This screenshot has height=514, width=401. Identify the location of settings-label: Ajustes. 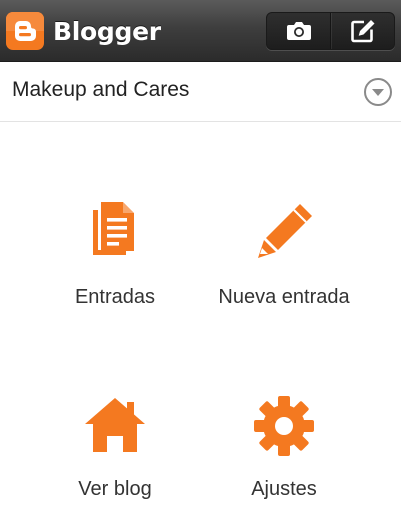
(284, 489).